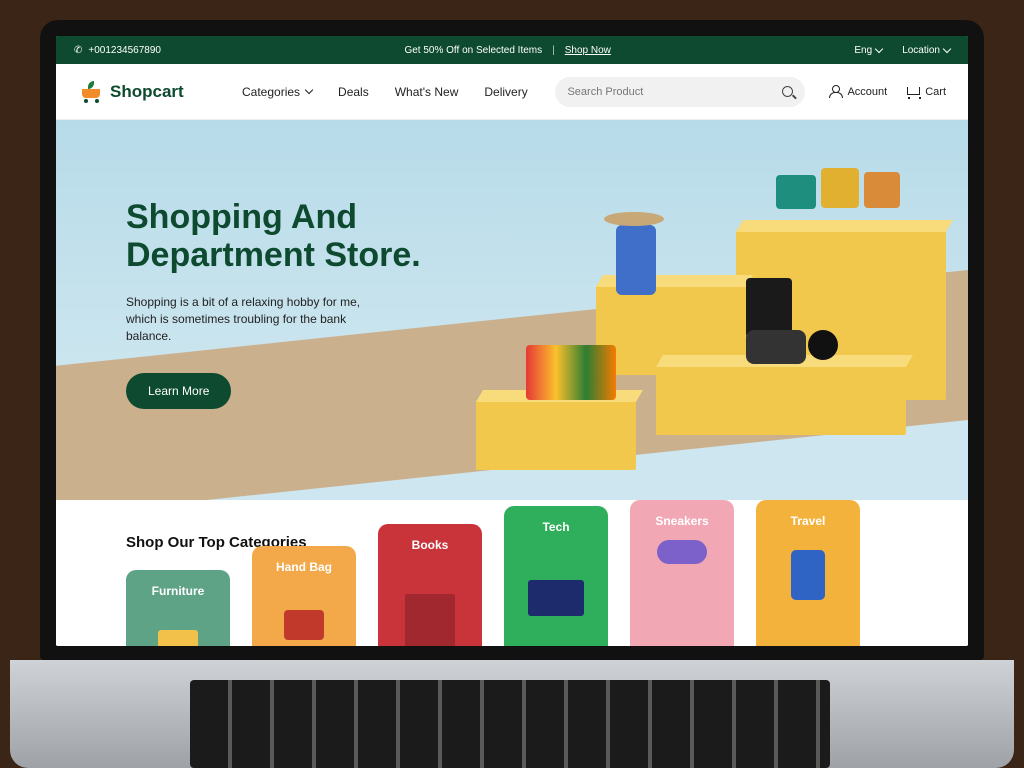  I want to click on phone-contact: ✆ +001234567890, so click(117, 50).